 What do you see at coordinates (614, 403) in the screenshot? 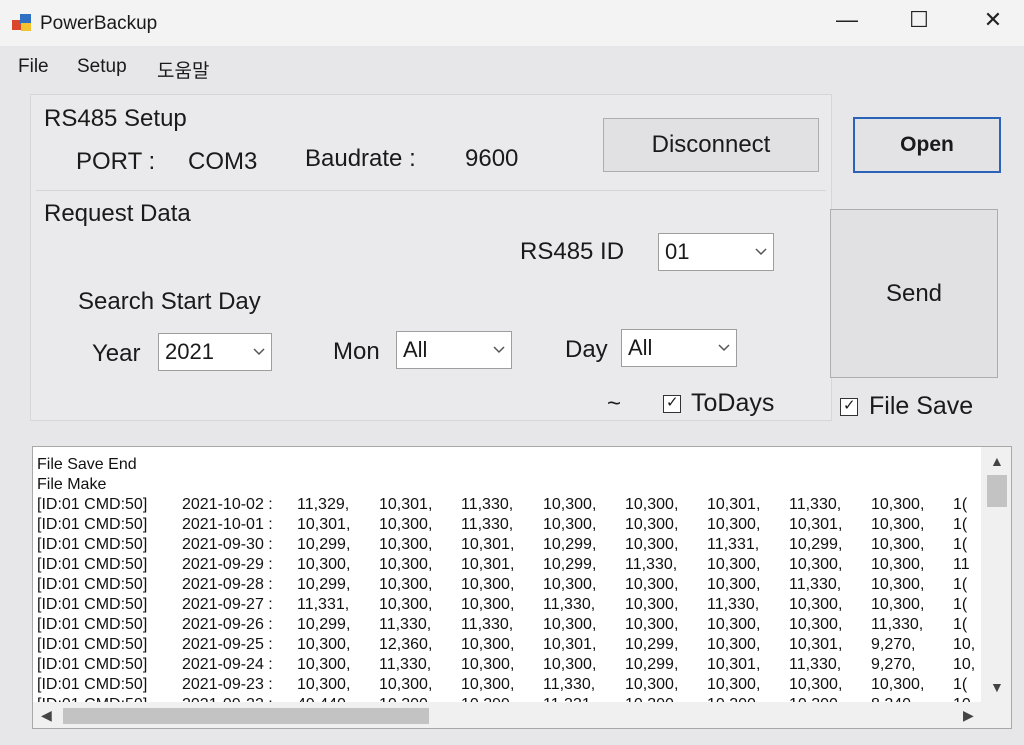
I see `tilde-label: ~` at bounding box center [614, 403].